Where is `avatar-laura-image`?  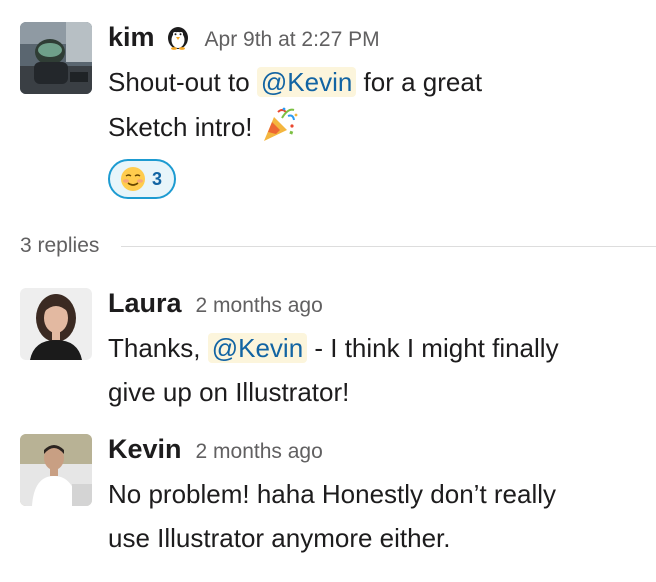
avatar-laura-image is located at coordinates (56, 324).